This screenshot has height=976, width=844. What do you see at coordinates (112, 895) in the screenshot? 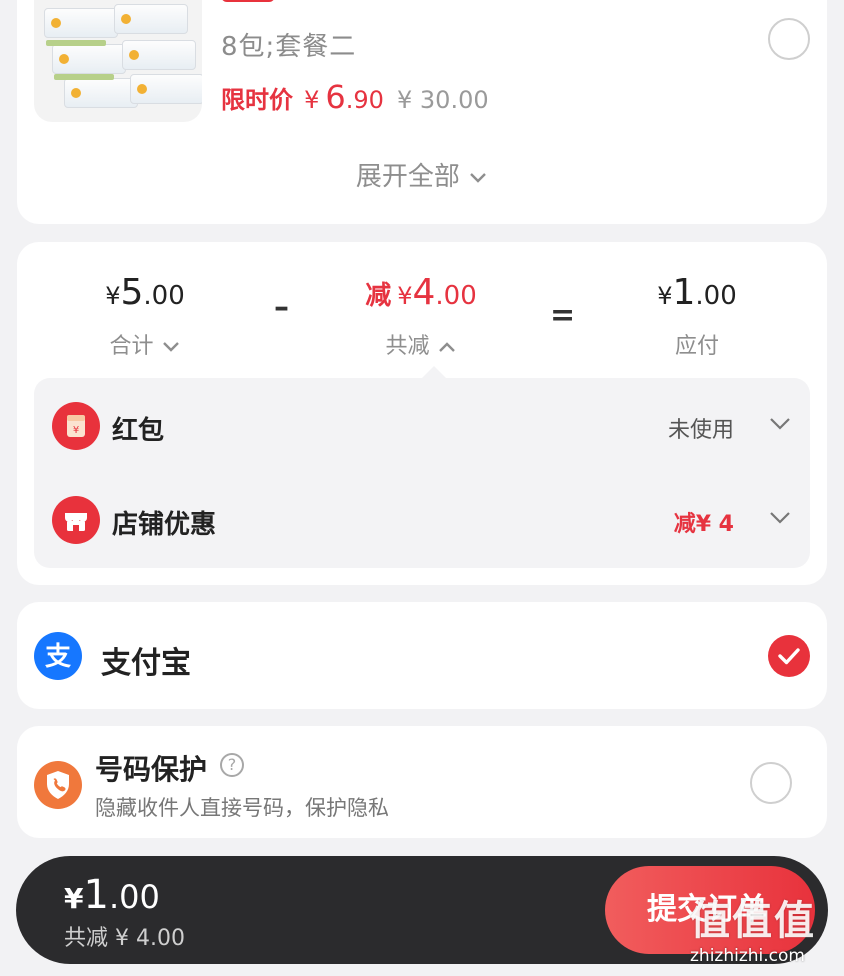
I see `checkout-total-amount: ¥1.00` at bounding box center [112, 895].